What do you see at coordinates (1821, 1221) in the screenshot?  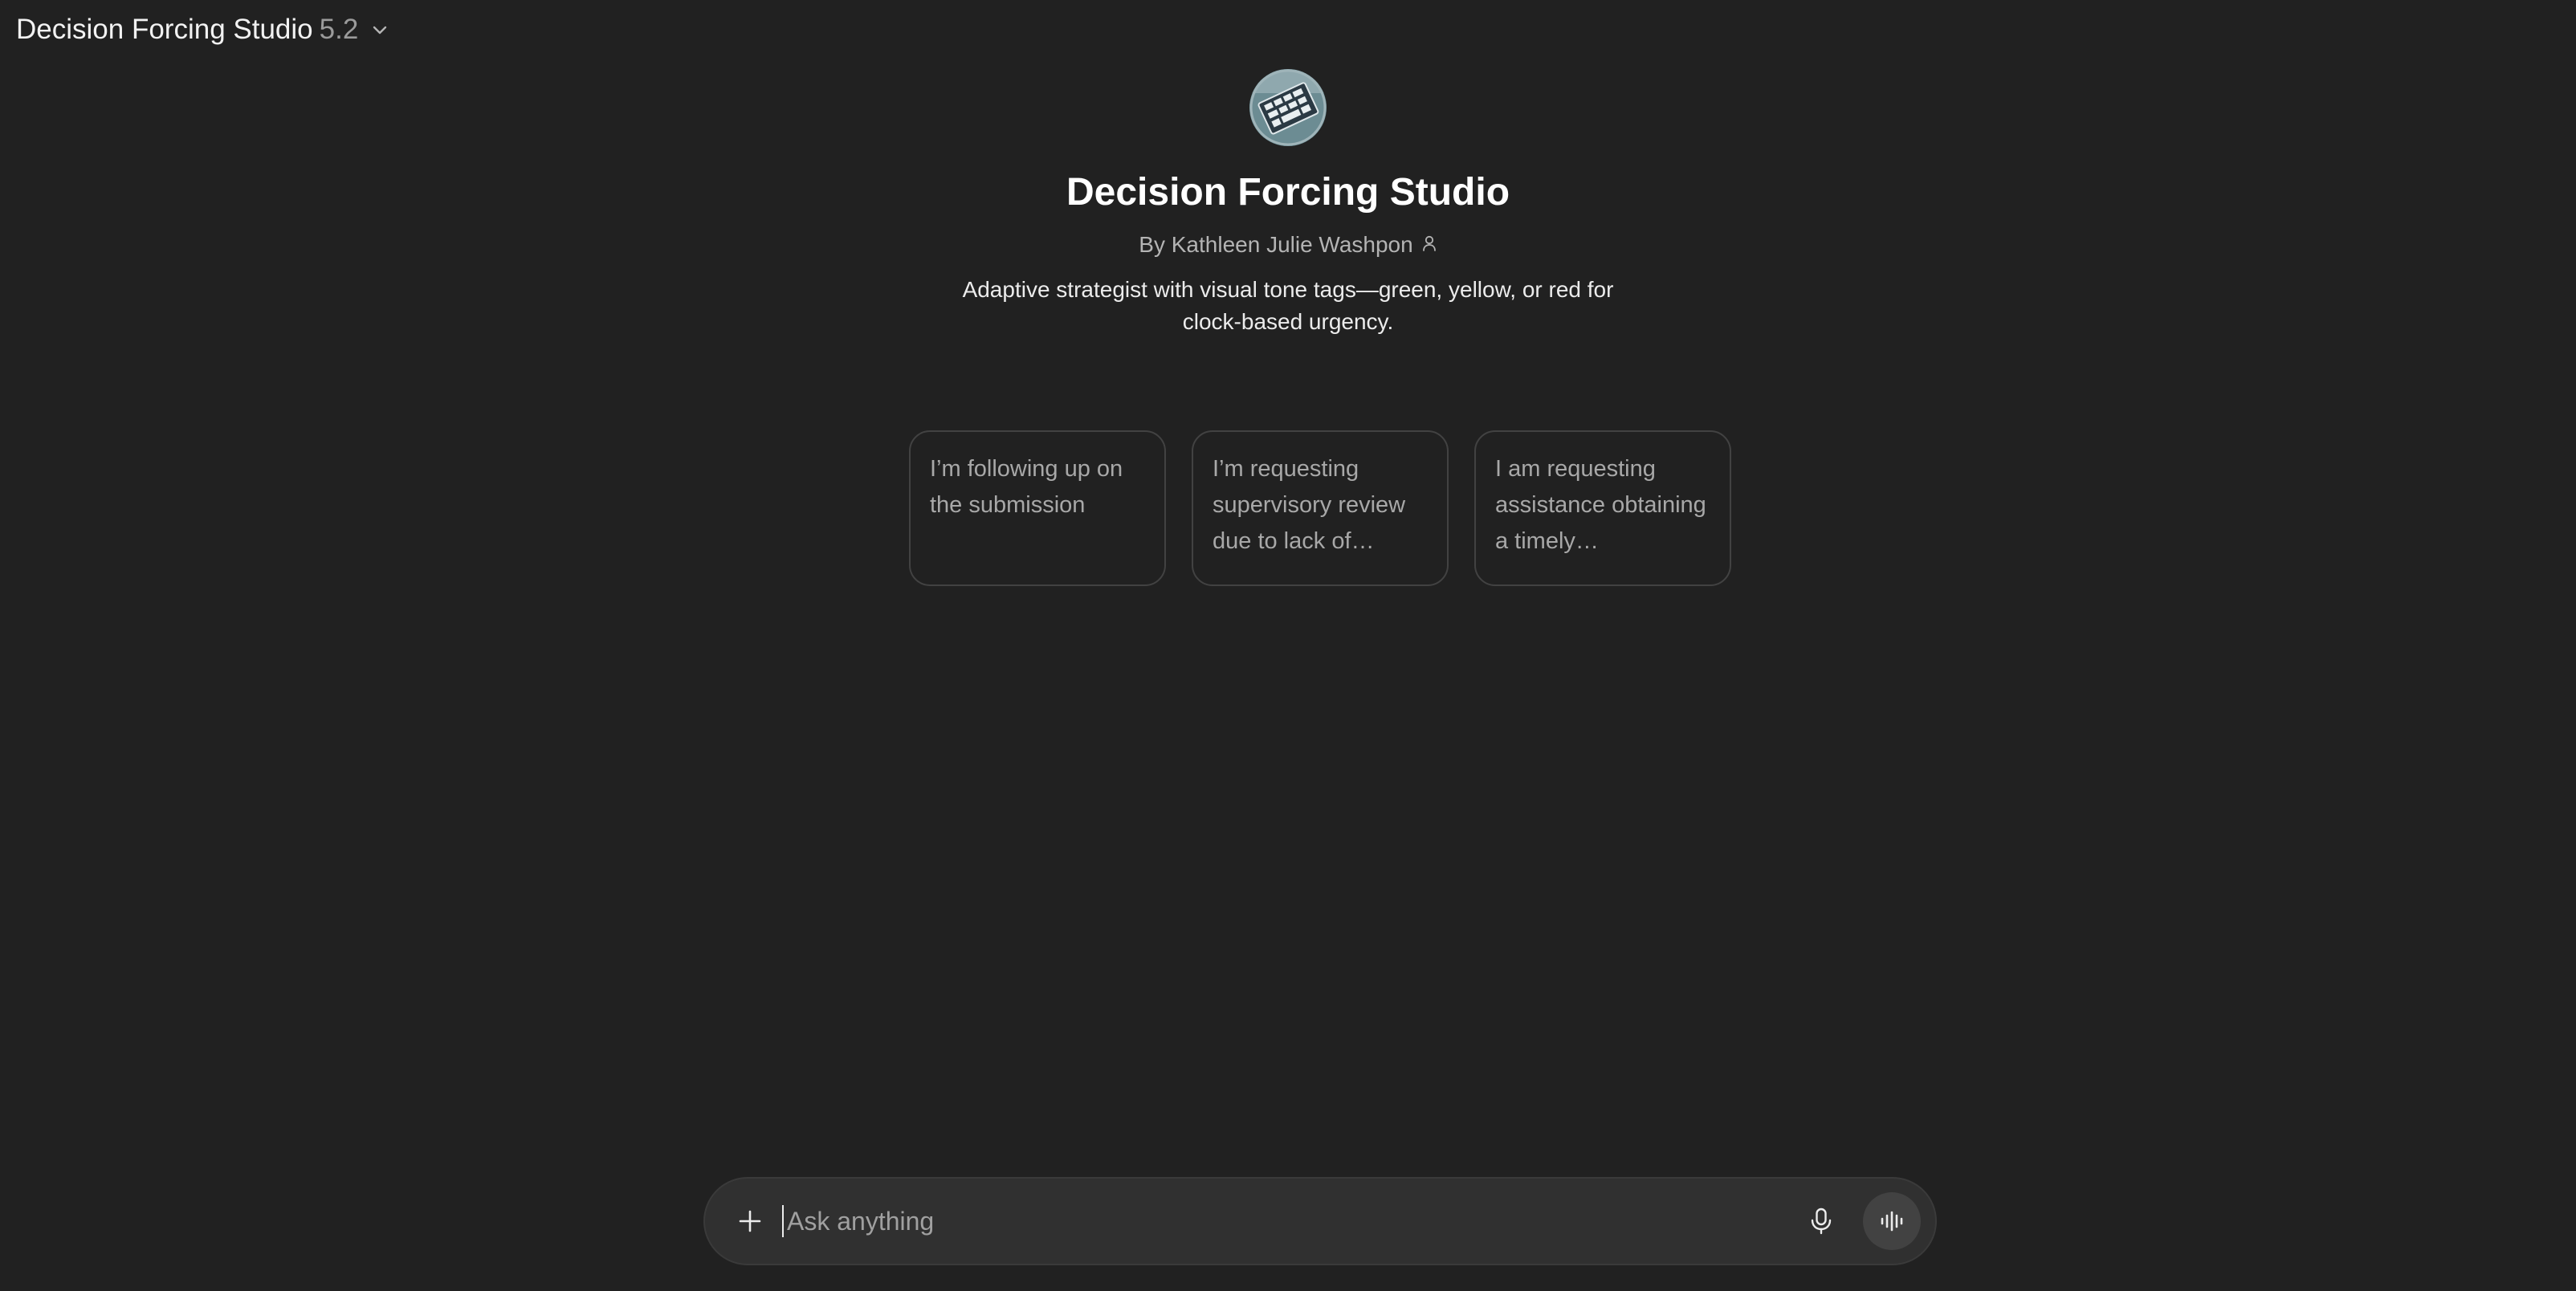 I see `microphone-icon` at bounding box center [1821, 1221].